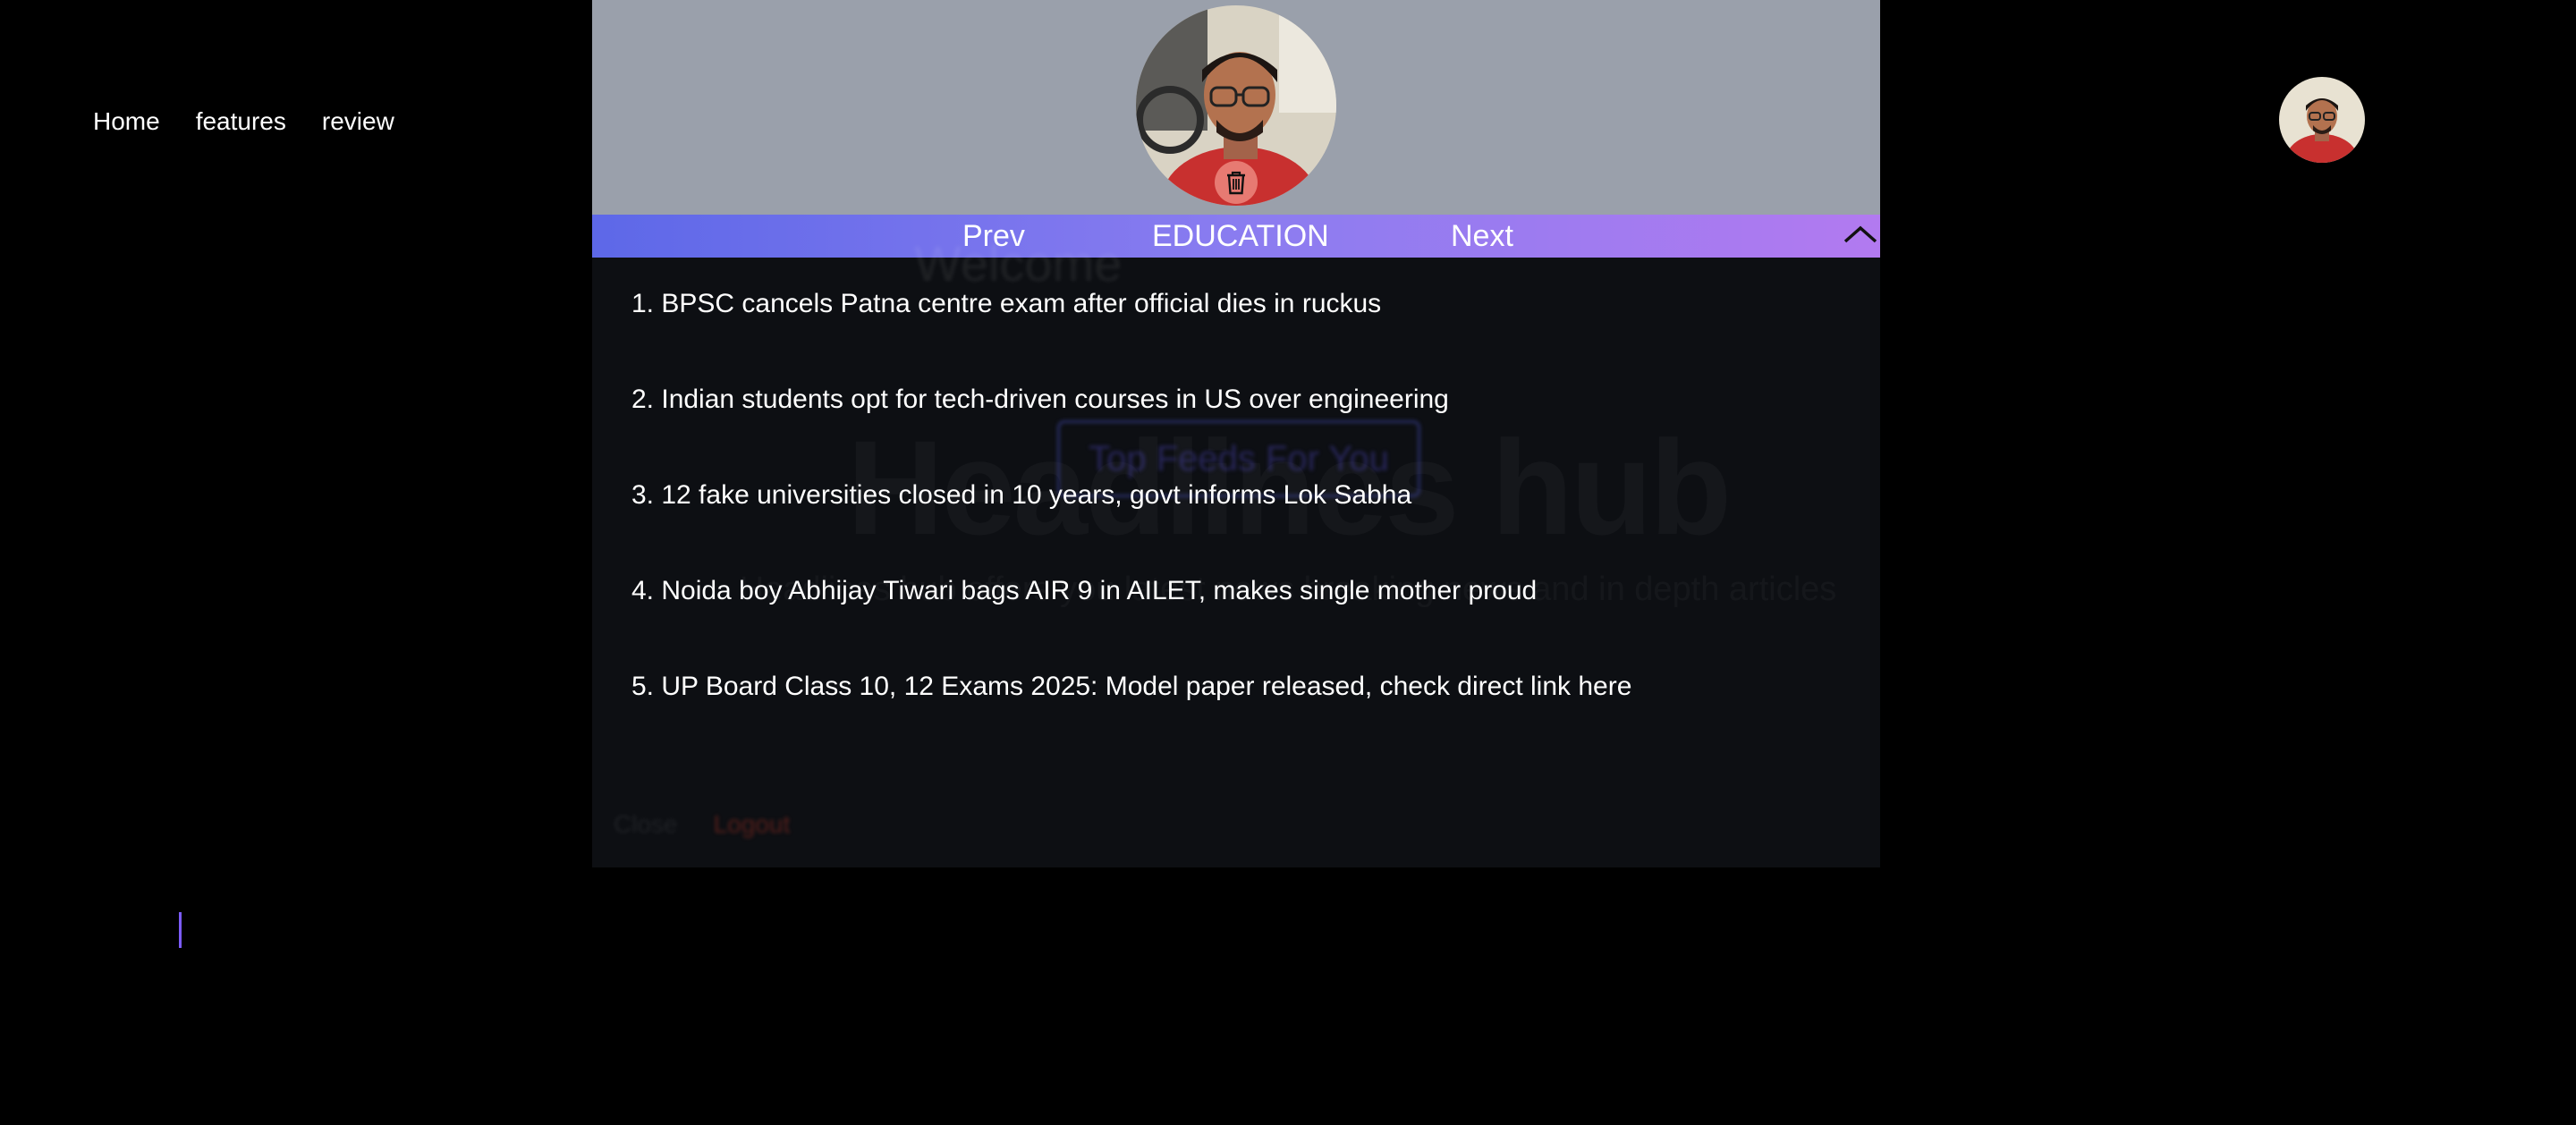 Image resolution: width=2576 pixels, height=1125 pixels. Describe the element at coordinates (702, 825) in the screenshot. I see `ghost-links: Close Logout` at that location.